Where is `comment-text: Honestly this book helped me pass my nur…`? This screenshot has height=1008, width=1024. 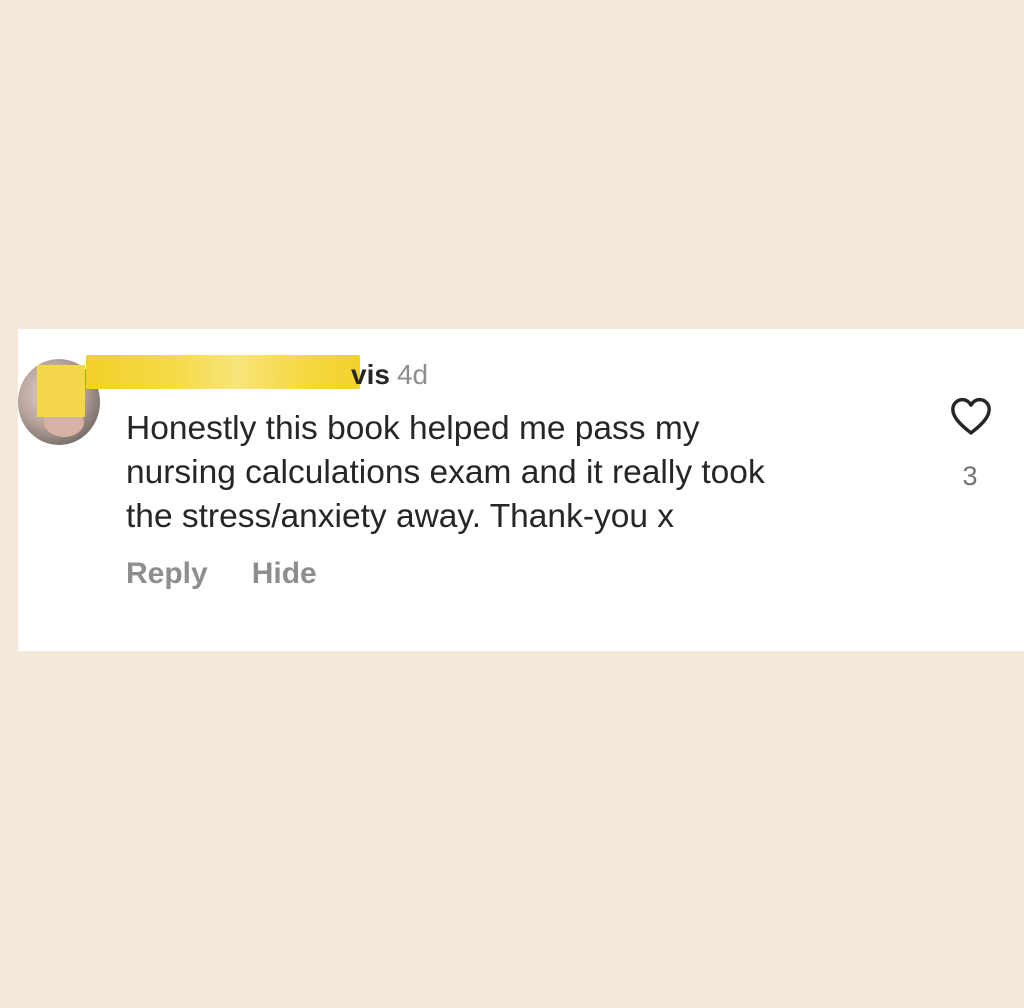 comment-text: Honestly this book helped me pass my nur… is located at coordinates (526, 473).